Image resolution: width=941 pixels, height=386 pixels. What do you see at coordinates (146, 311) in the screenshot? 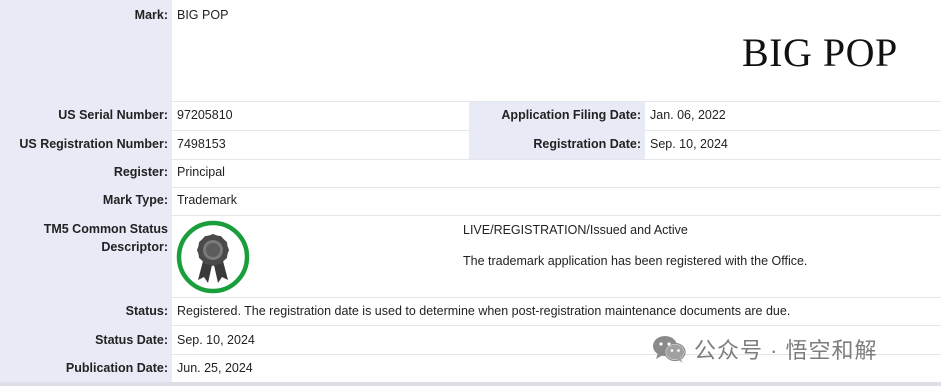
I see `status-label: Status:` at bounding box center [146, 311].